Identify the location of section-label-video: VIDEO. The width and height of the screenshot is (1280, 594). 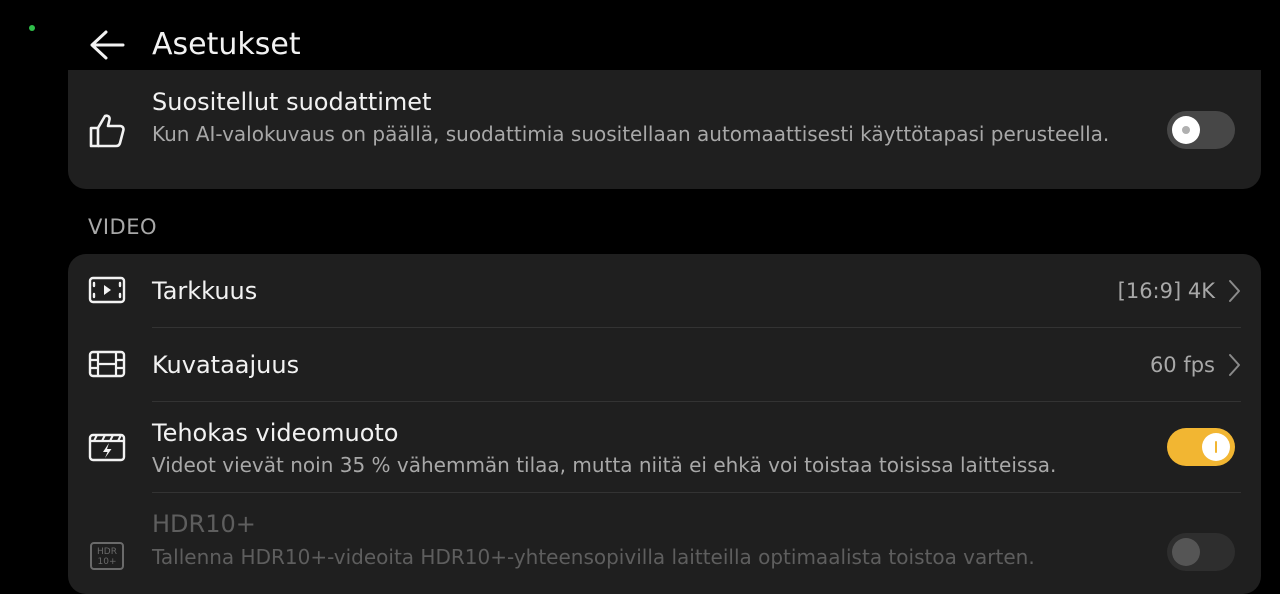
(123, 227).